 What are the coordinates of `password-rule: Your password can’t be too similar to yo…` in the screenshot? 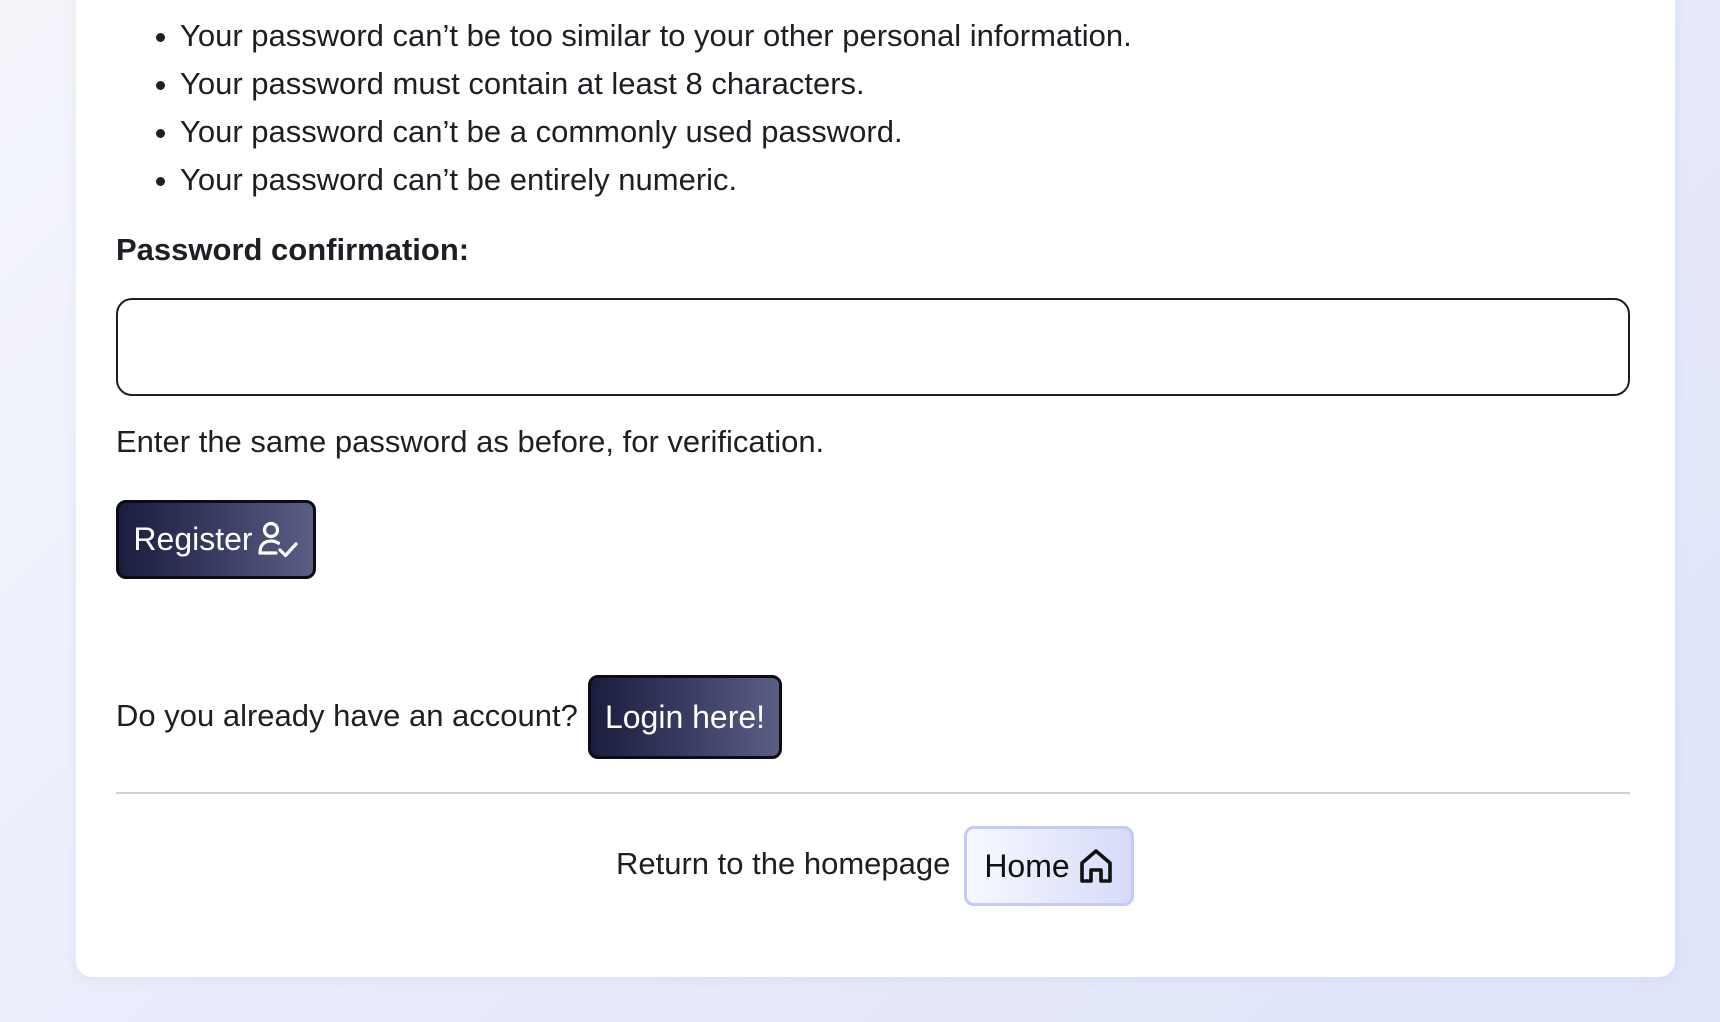 It's located at (644, 36).